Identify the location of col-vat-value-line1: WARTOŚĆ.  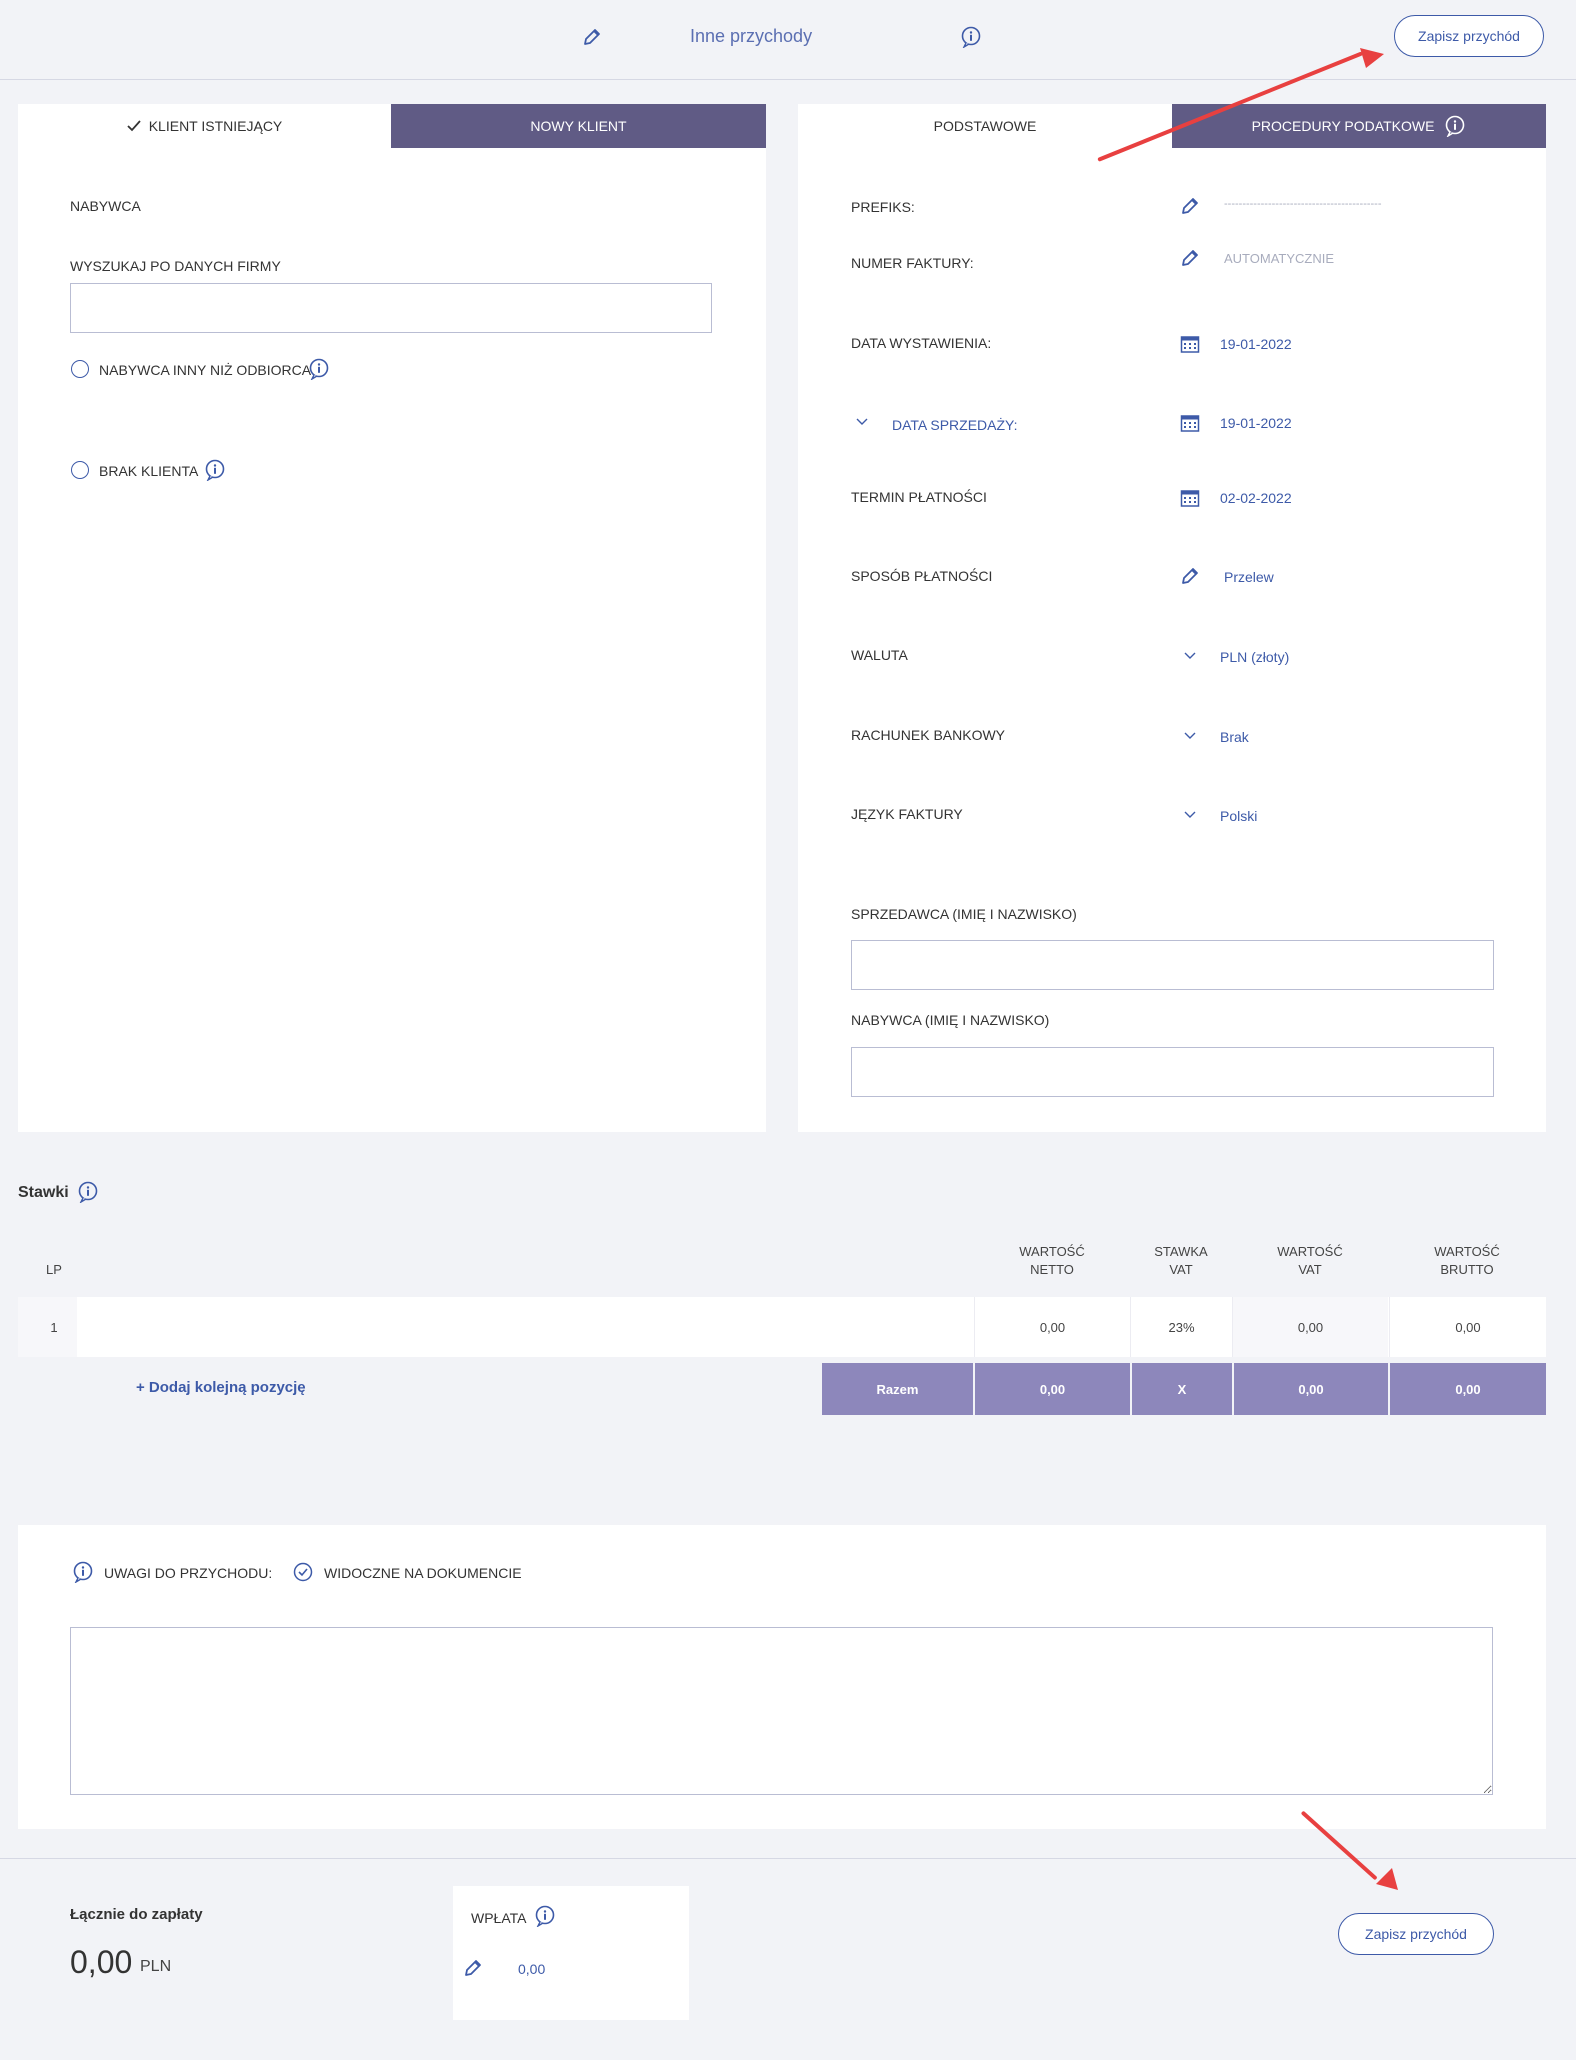
(1310, 1251).